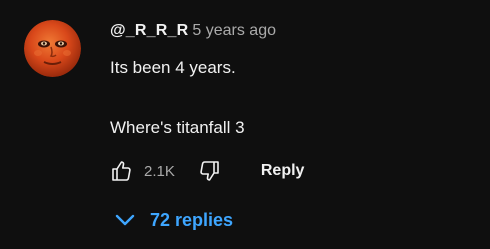  I want to click on comment-text-line-1: Its been 4 years., so click(173, 67).